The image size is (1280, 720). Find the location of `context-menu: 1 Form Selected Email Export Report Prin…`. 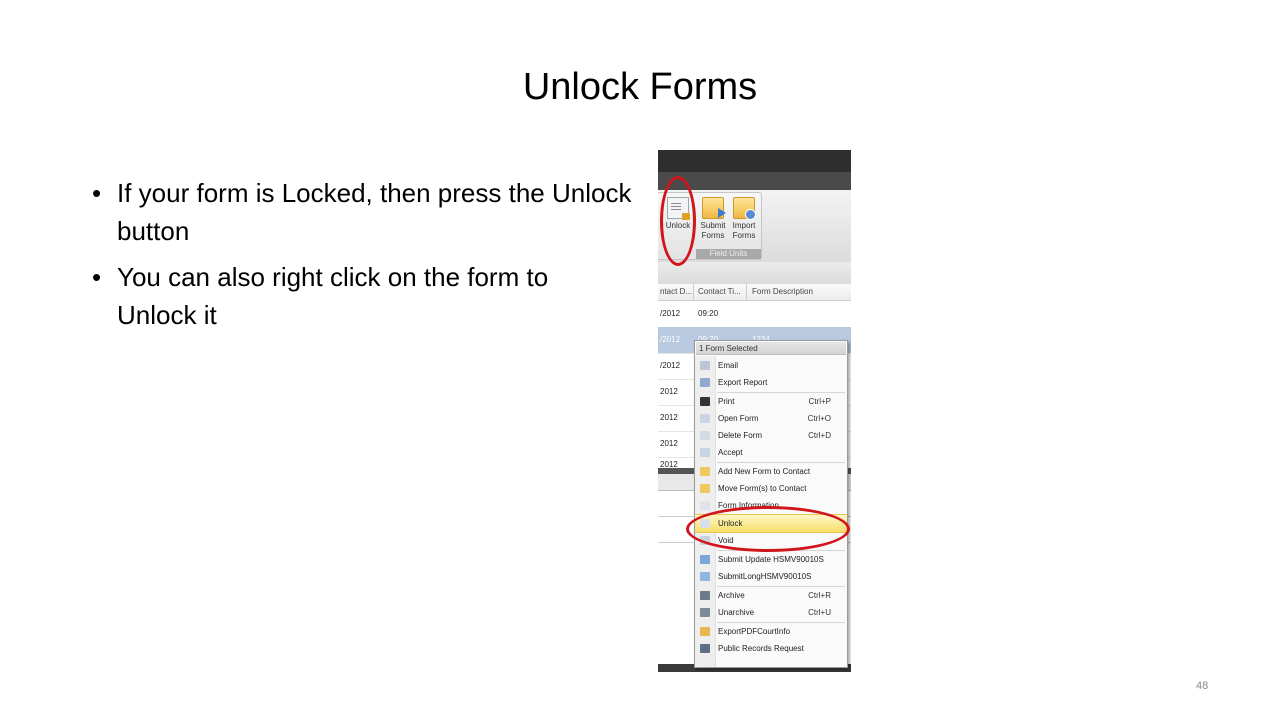

context-menu: 1 Form Selected Email Export Report Prin… is located at coordinates (771, 504).